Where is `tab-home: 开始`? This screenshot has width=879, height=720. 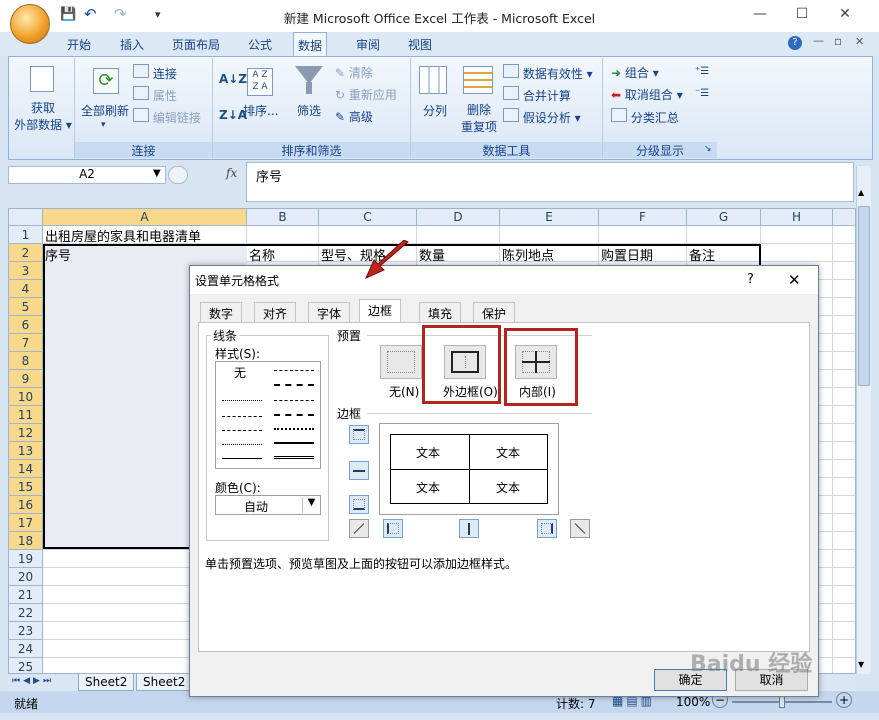 tab-home: 开始 is located at coordinates (79, 46).